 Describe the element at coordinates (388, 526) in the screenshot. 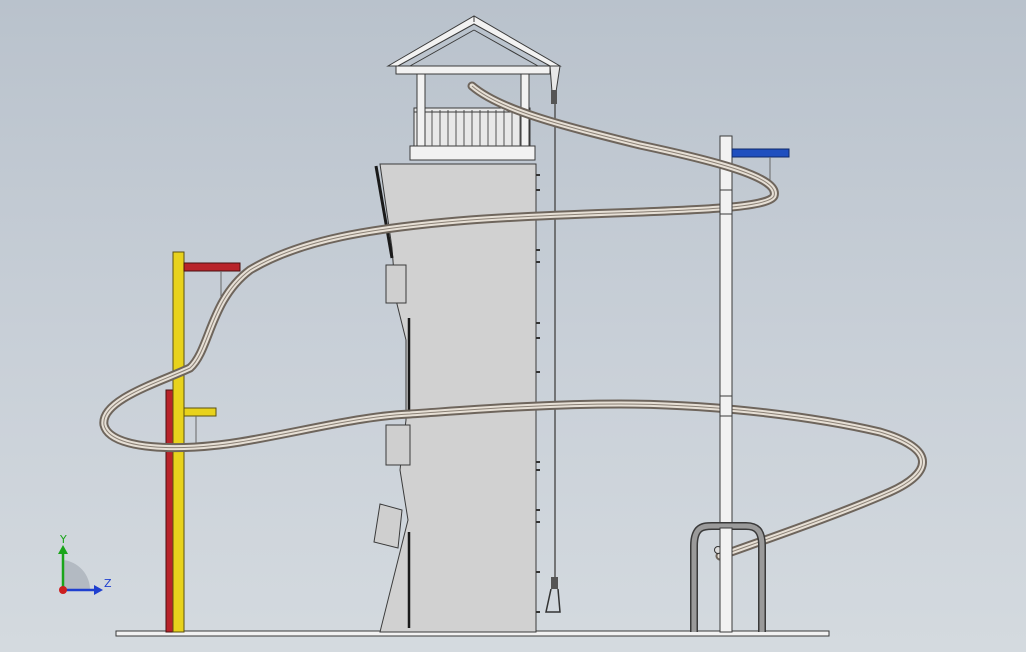

I see `tower-side-panel-lower` at that location.